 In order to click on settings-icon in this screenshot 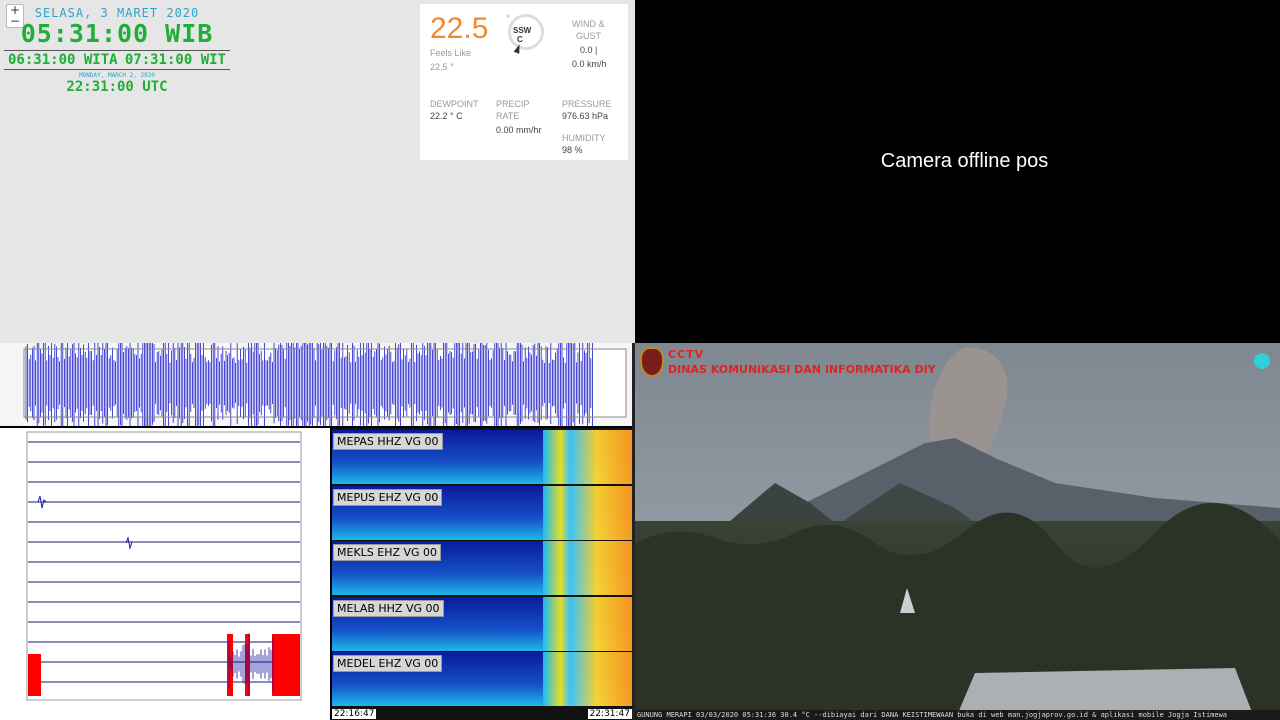, I will do `click(1262, 361)`.